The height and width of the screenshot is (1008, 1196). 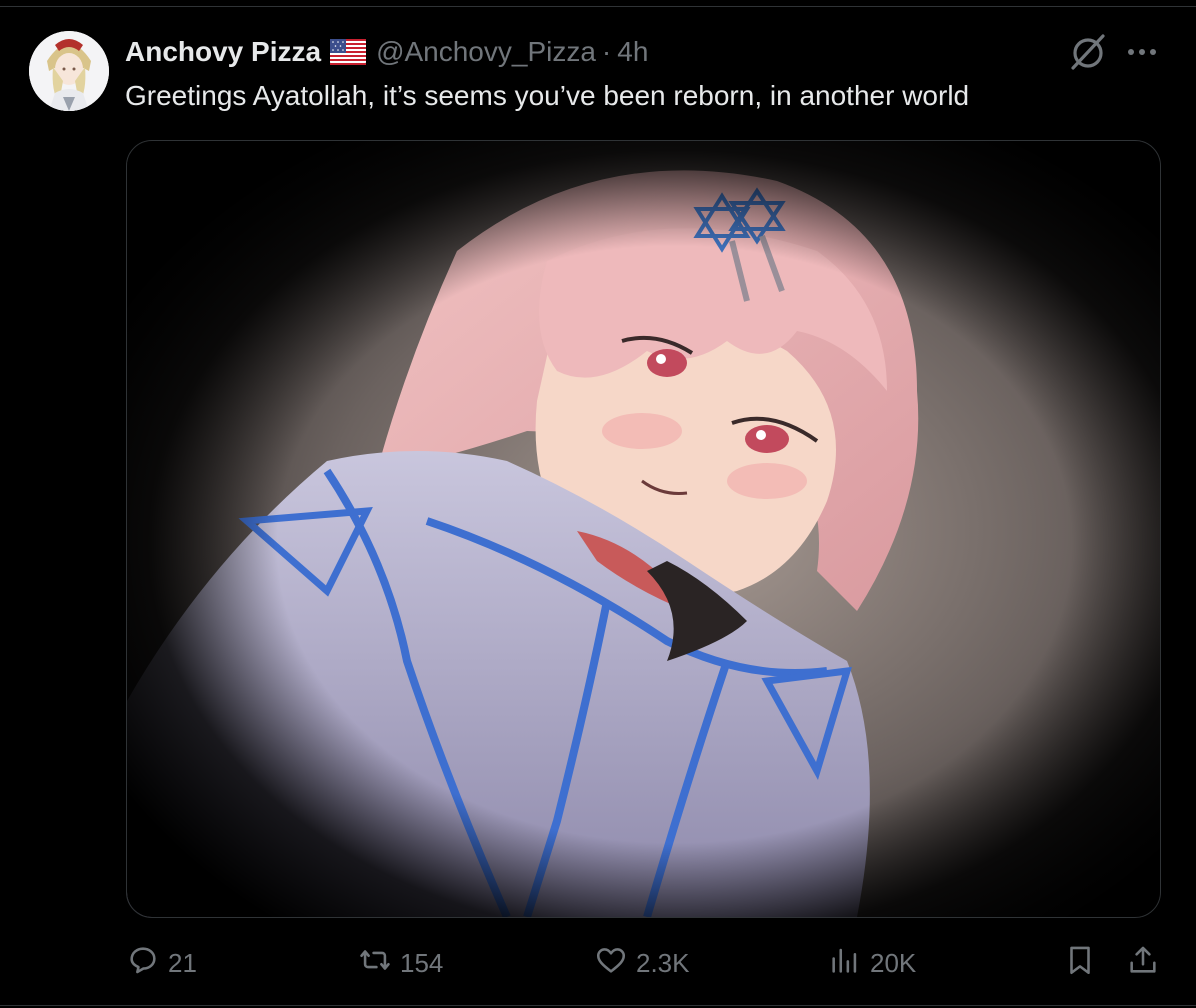 I want to click on share-button, so click(x=1143, y=963).